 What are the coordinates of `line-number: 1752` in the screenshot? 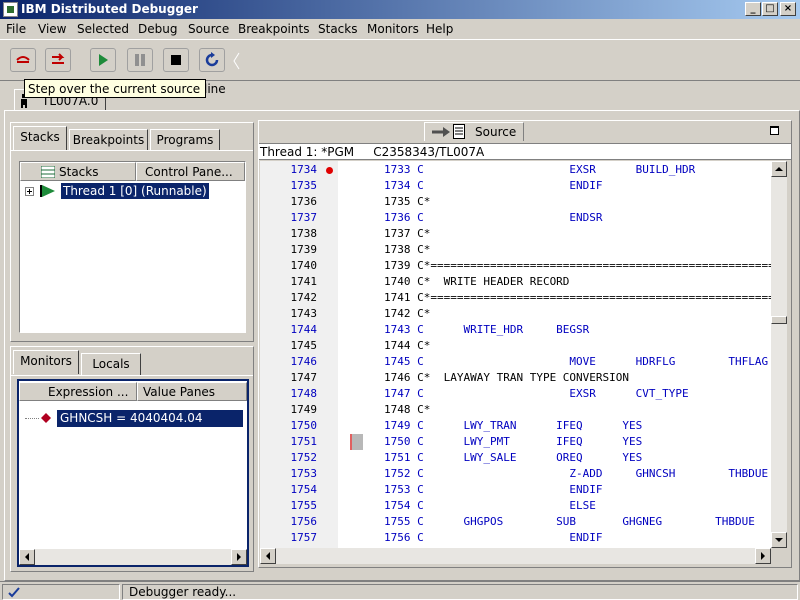 It's located at (289, 458).